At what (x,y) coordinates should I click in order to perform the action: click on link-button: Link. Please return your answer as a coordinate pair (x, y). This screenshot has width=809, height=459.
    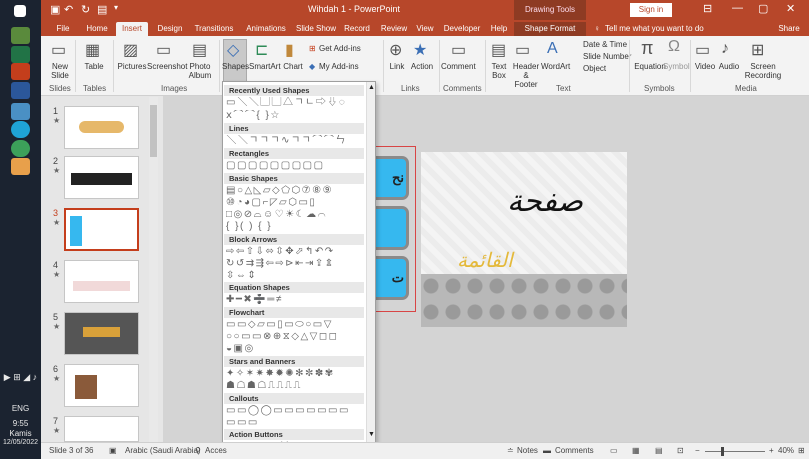
    Looking at the image, I should click on (397, 66).